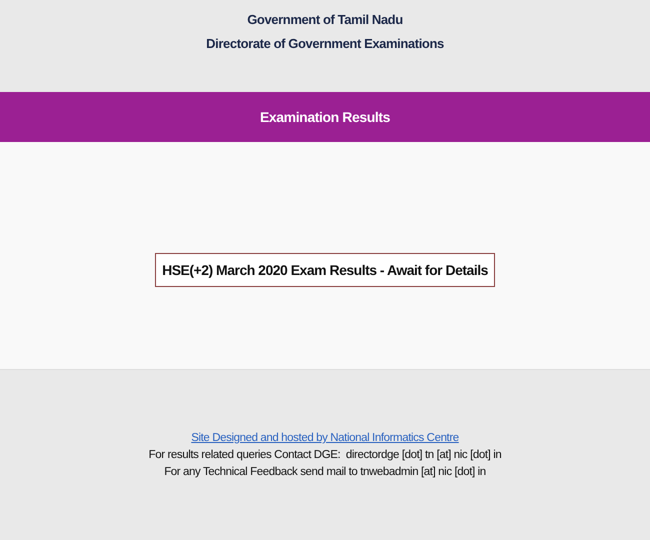 The image size is (650, 540). What do you see at coordinates (325, 455) in the screenshot?
I see `footer-text: For results related queries Contact DGE: directordge [dot] tn [at] nic [dot] in` at bounding box center [325, 455].